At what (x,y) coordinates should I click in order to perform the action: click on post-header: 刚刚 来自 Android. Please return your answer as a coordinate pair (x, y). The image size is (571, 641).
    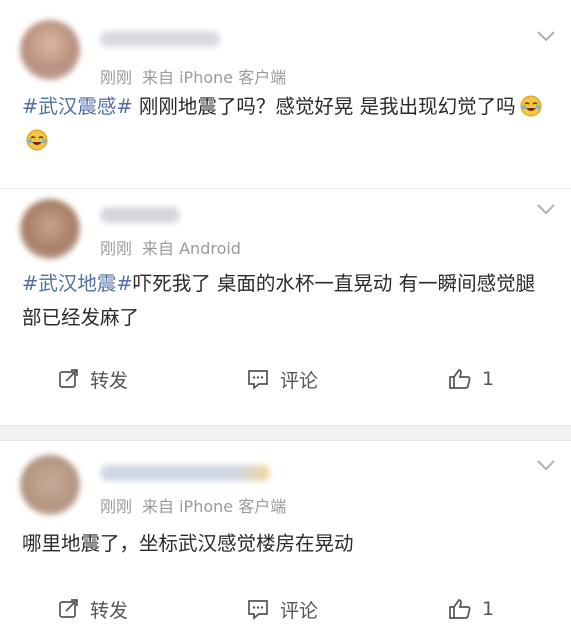
    Looking at the image, I should click on (285, 228).